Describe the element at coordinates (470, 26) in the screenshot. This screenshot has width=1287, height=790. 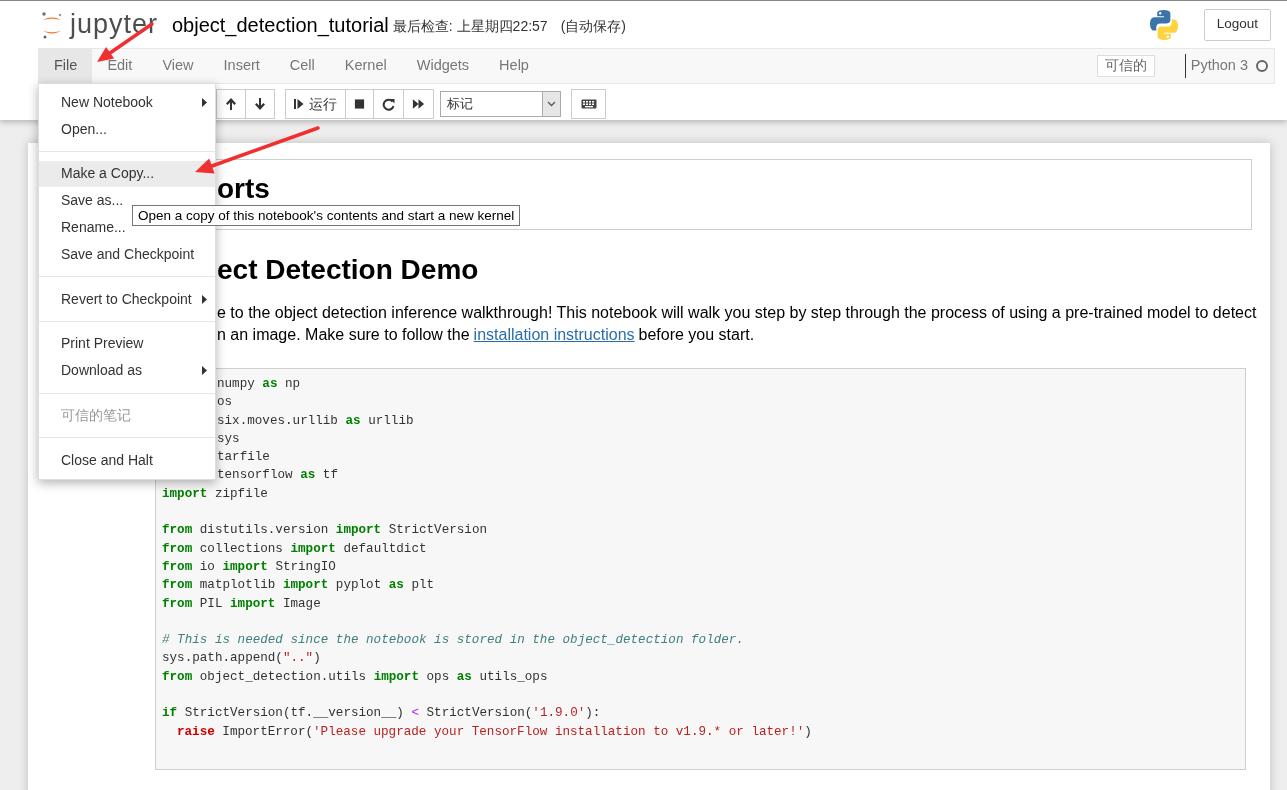
I see `checkpoint-status: 最后检查: 上星期四22:57` at that location.